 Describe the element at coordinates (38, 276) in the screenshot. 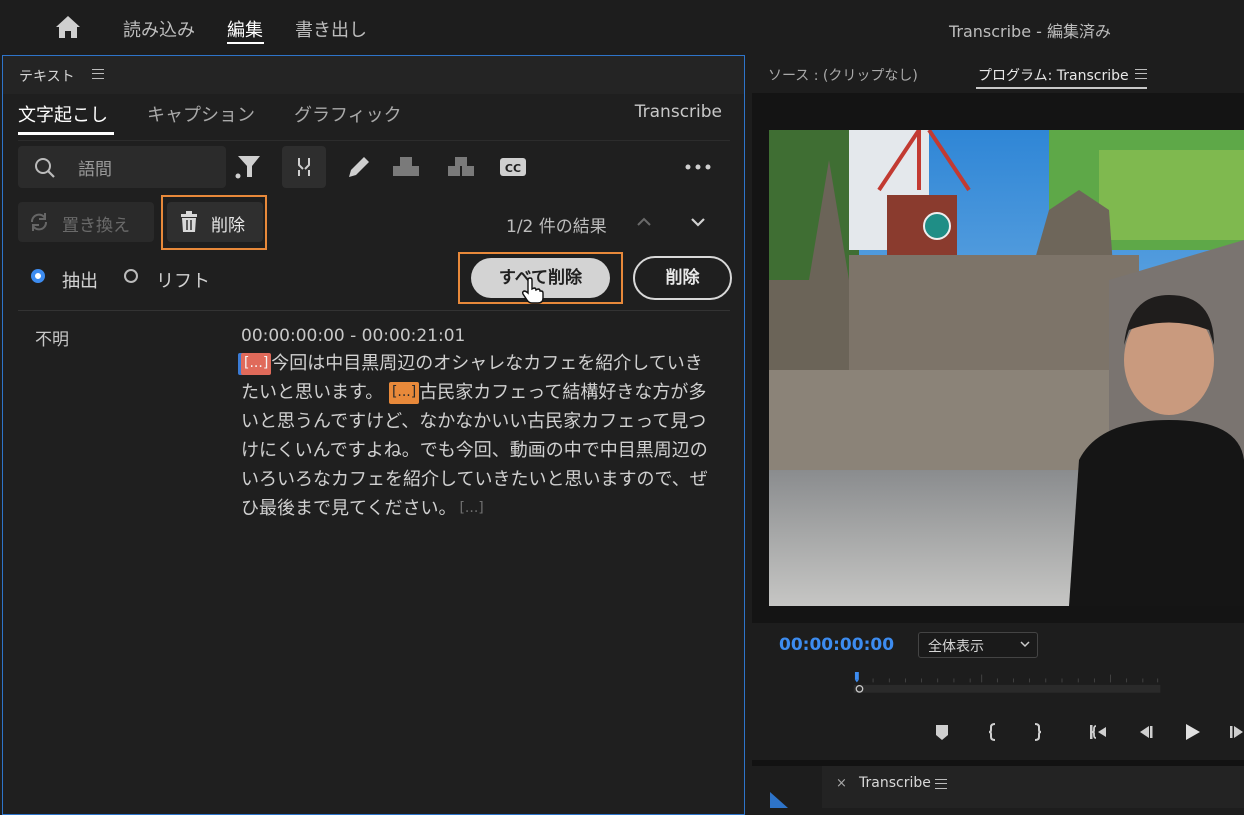

I see `radio-extract` at that location.